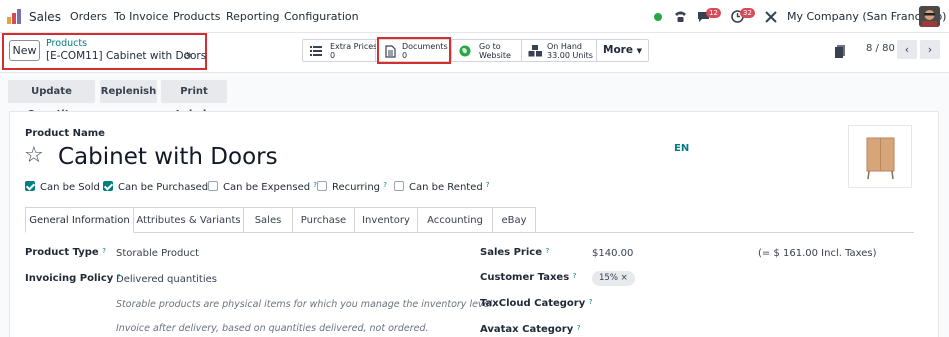 This screenshot has width=949, height=337. I want to click on tab-attributes-variants: Attributes & Variants, so click(189, 220).